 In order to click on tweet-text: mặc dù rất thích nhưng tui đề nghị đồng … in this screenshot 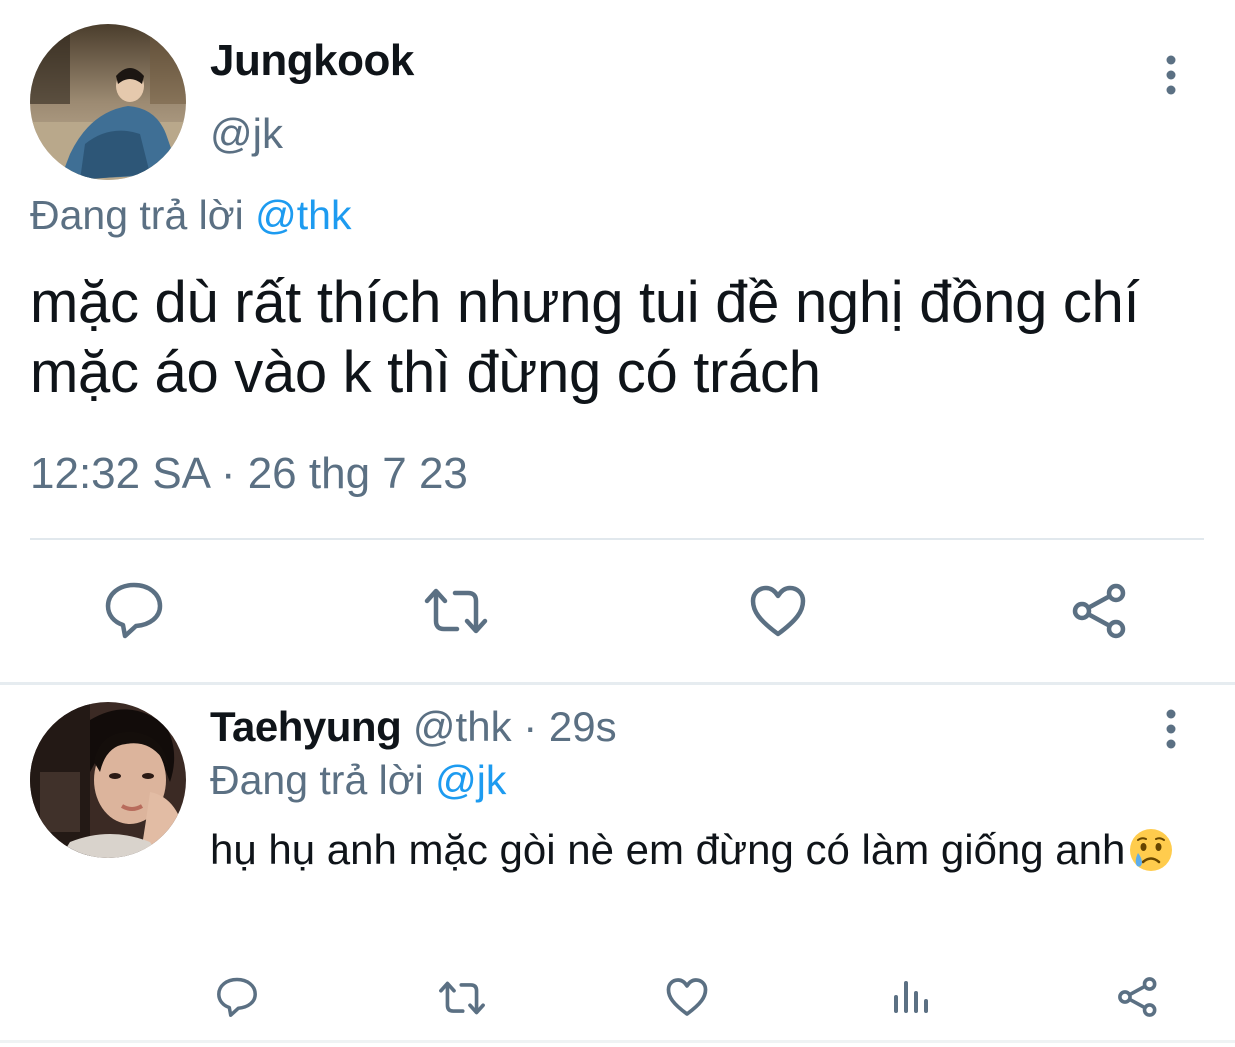, I will do `click(585, 337)`.